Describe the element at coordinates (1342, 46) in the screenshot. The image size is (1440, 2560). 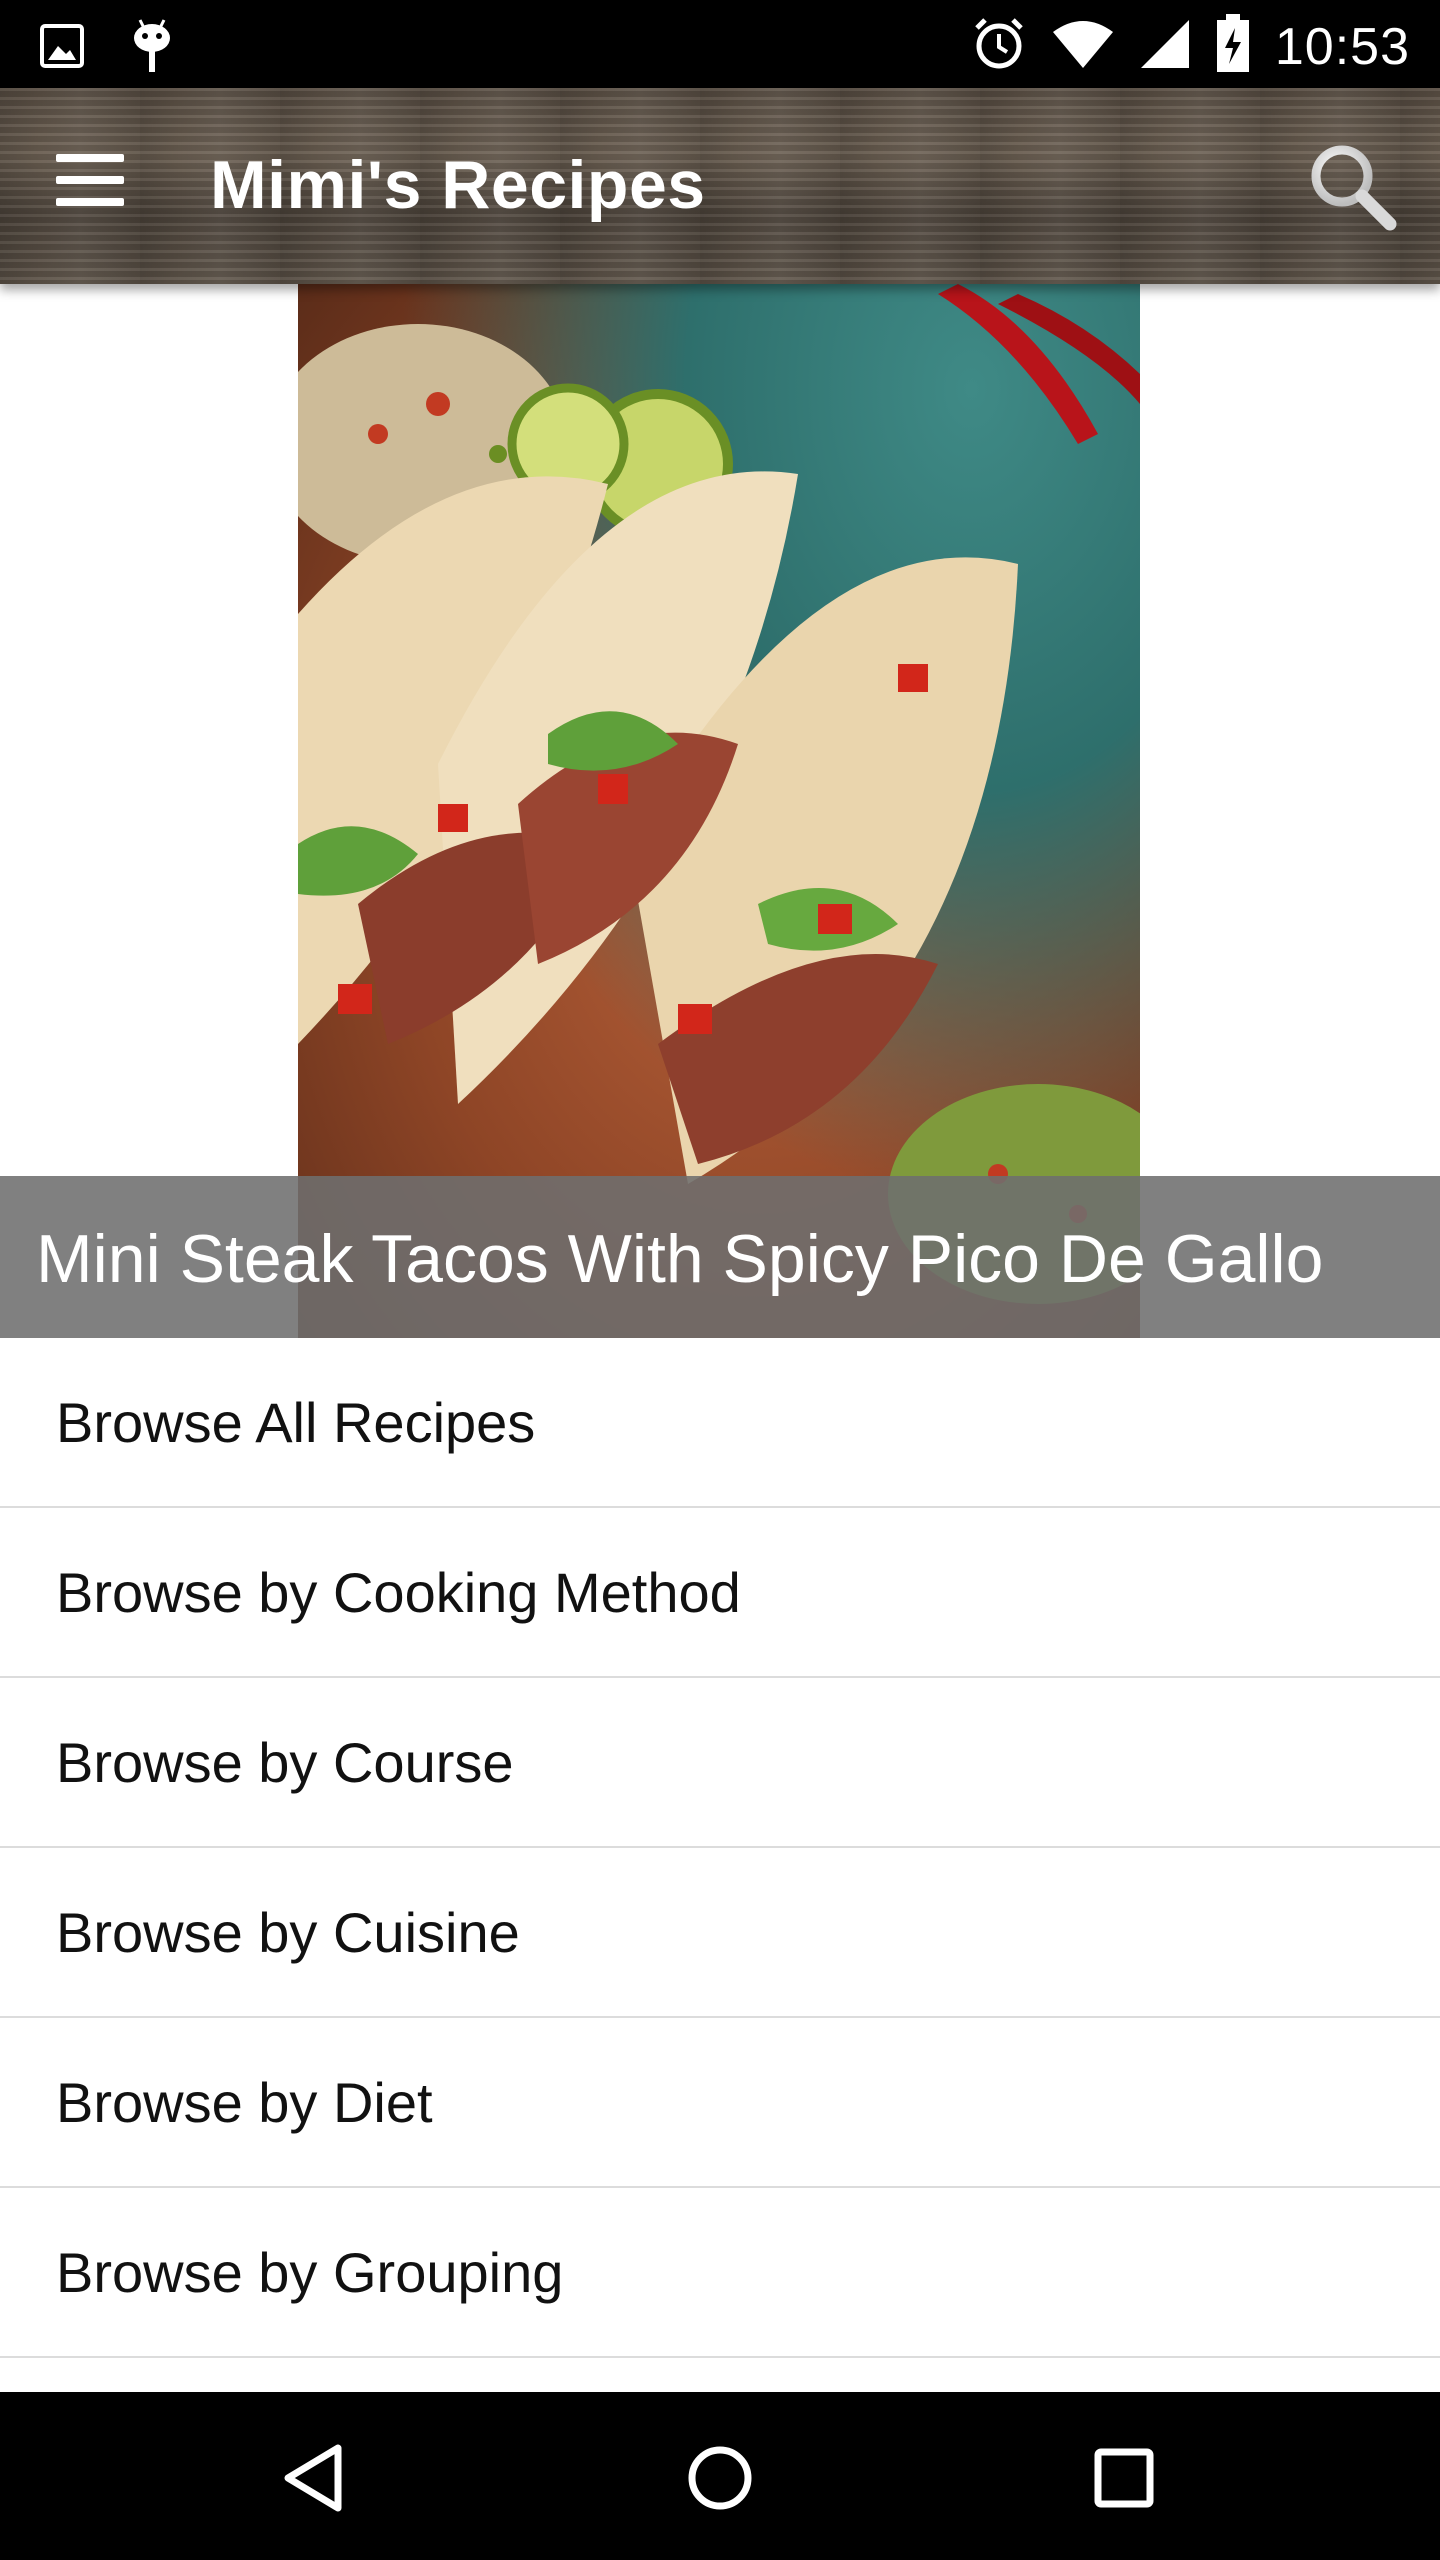
I see `status-time: 10:53` at that location.